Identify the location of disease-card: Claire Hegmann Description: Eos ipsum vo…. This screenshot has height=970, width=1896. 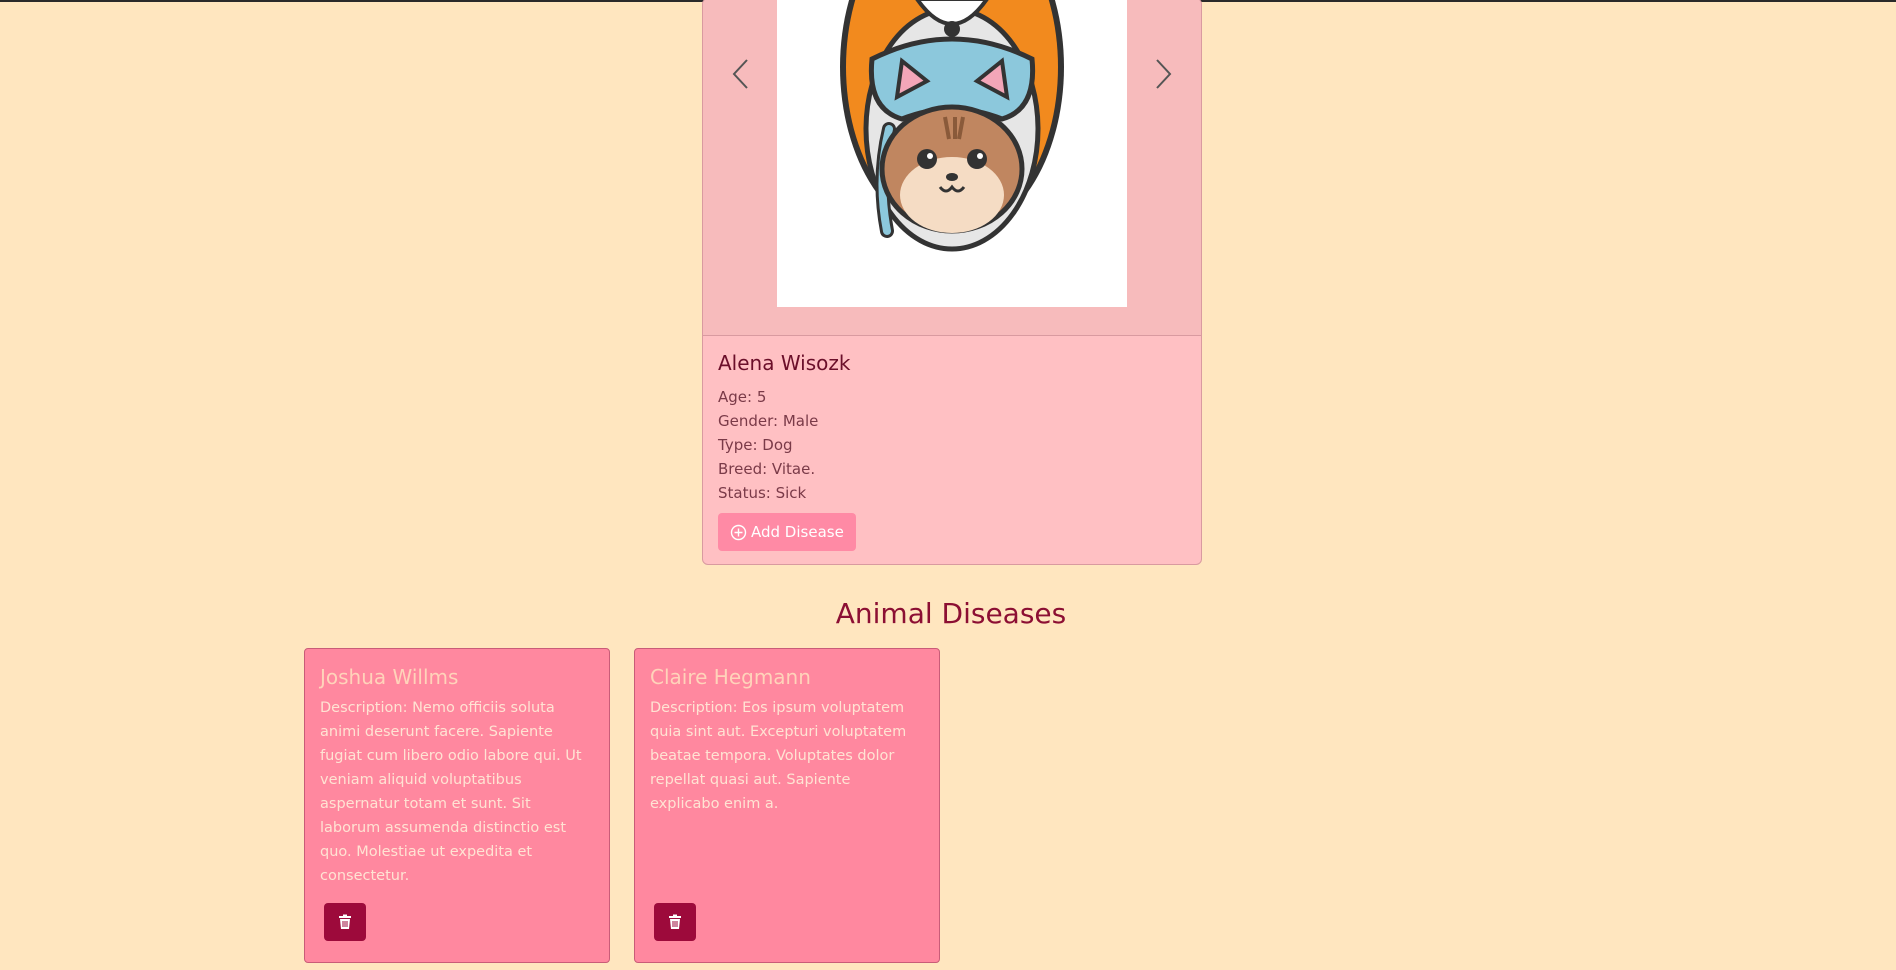
(787, 805).